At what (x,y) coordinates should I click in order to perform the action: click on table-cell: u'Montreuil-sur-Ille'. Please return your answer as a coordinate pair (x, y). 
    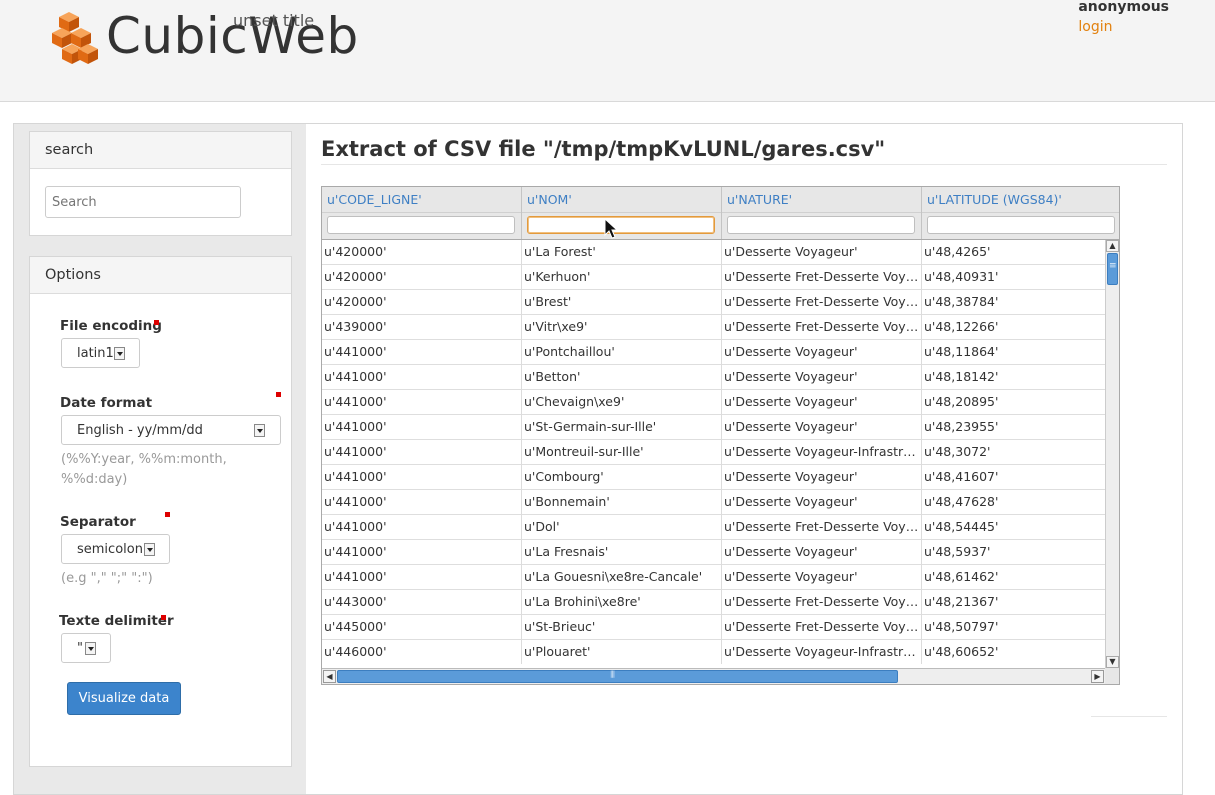
    Looking at the image, I should click on (622, 452).